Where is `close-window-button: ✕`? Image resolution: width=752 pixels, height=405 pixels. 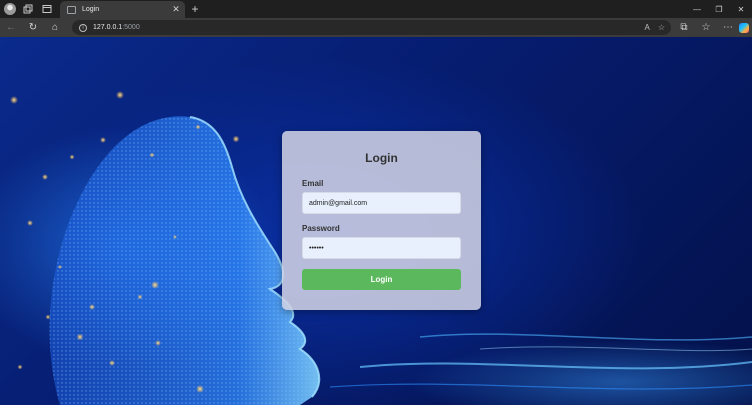 close-window-button: ✕ is located at coordinates (741, 9).